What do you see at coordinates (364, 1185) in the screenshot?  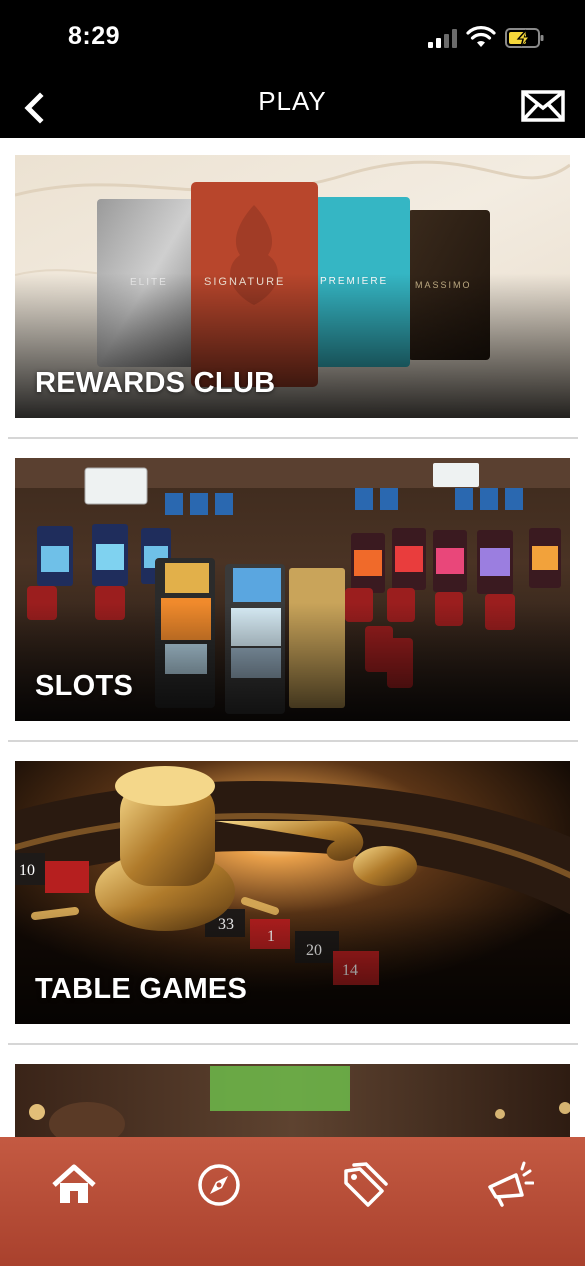 I see `tags-icon` at bounding box center [364, 1185].